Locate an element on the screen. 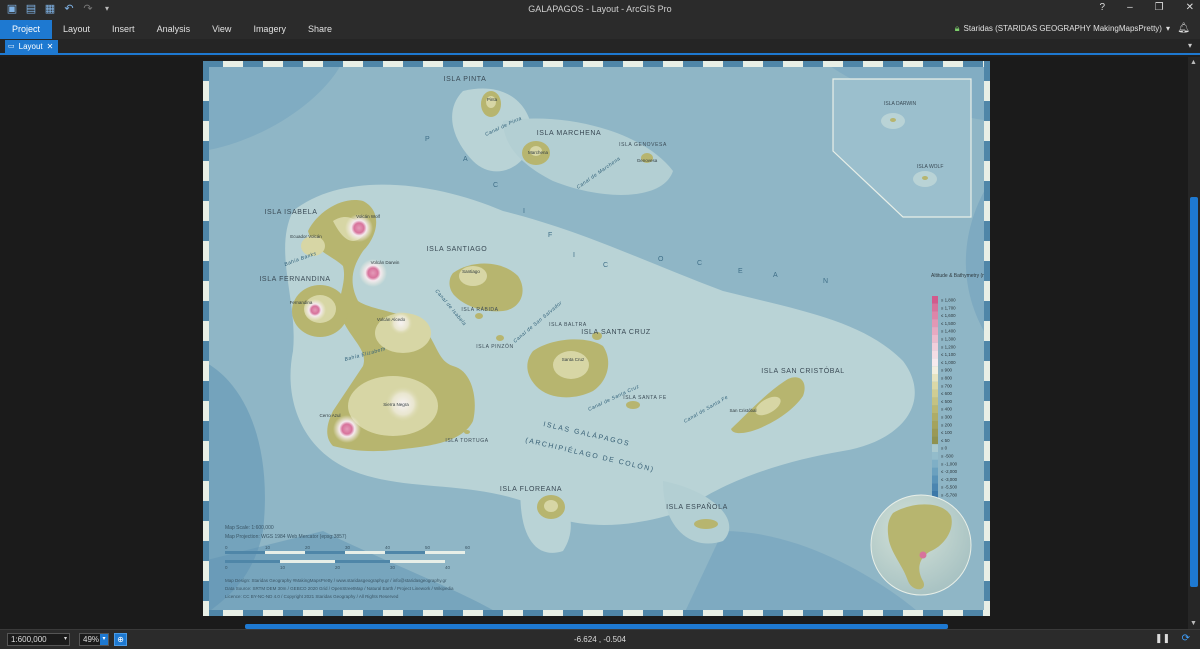  tab-insert: Insert is located at coordinates (123, 29).